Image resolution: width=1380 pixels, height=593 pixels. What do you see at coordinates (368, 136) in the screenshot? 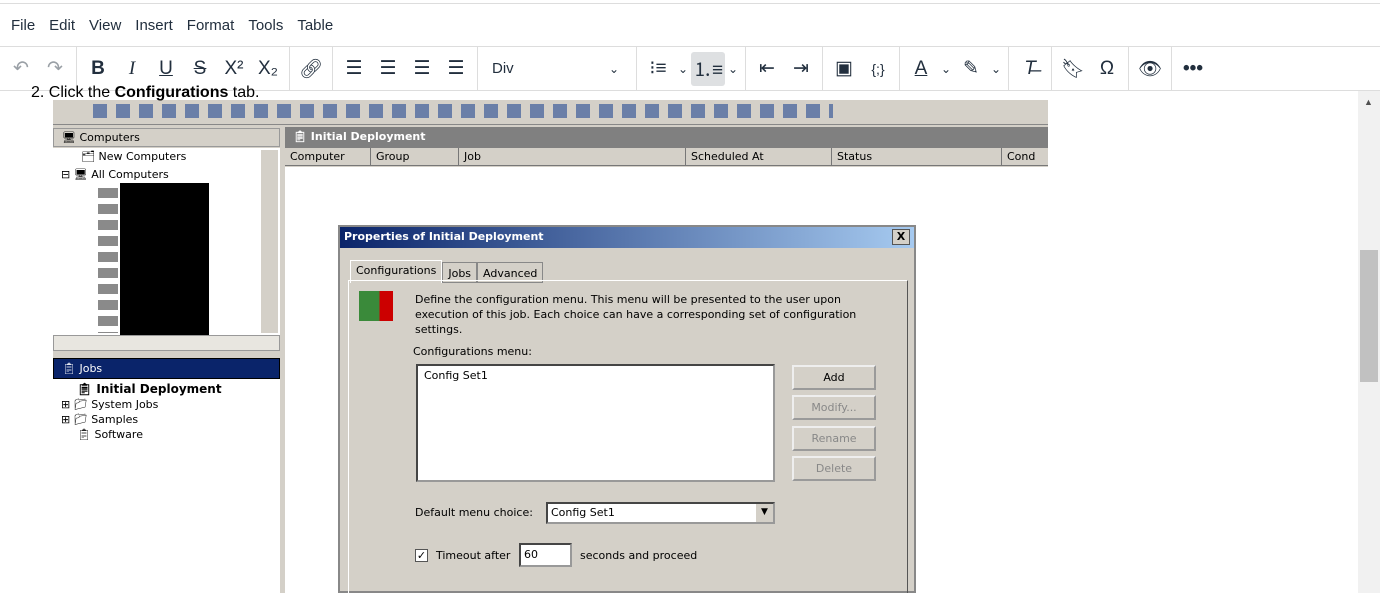
I see `pane-title-label: Initial Deployment` at bounding box center [368, 136].